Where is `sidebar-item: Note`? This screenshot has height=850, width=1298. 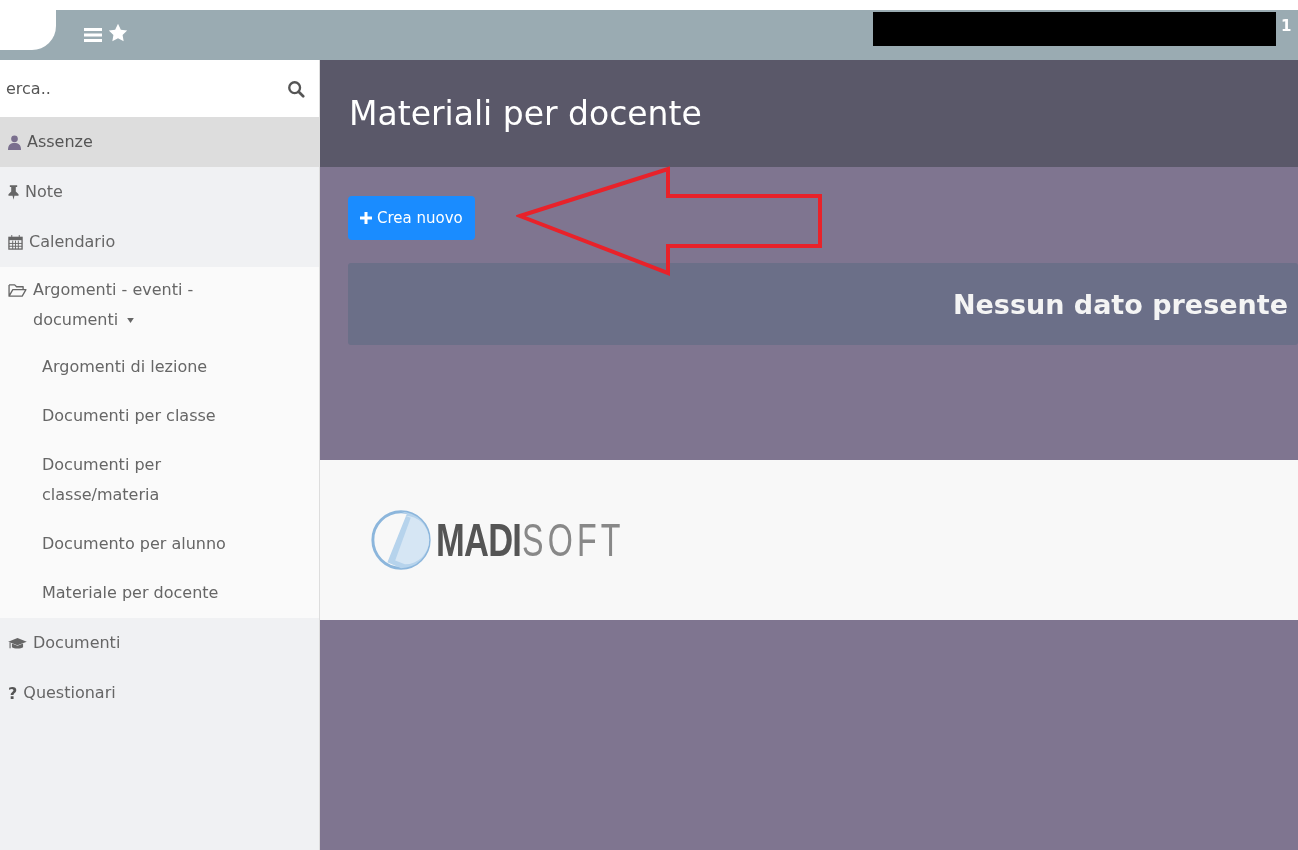 sidebar-item: Note is located at coordinates (159, 192).